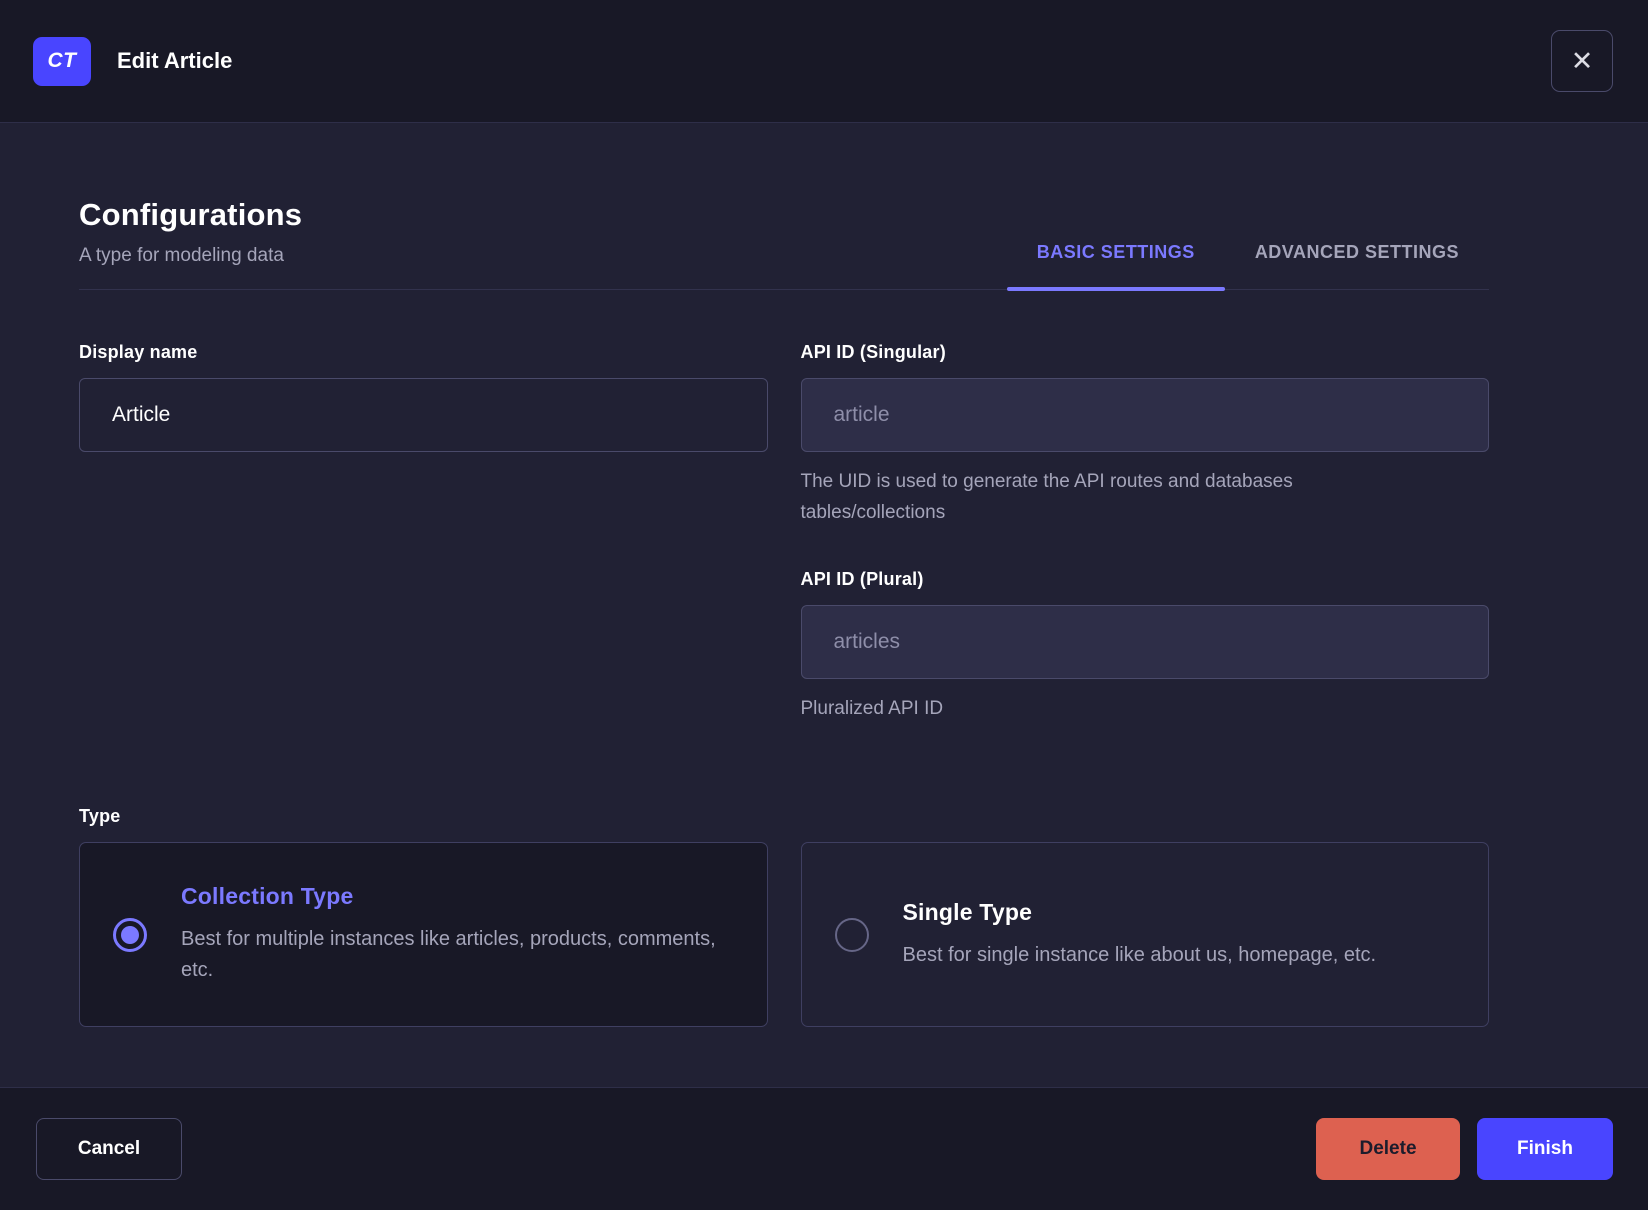 The image size is (1648, 1210). What do you see at coordinates (872, 708) in the screenshot?
I see `api-id-plural-hint: Pluralized API ID` at bounding box center [872, 708].